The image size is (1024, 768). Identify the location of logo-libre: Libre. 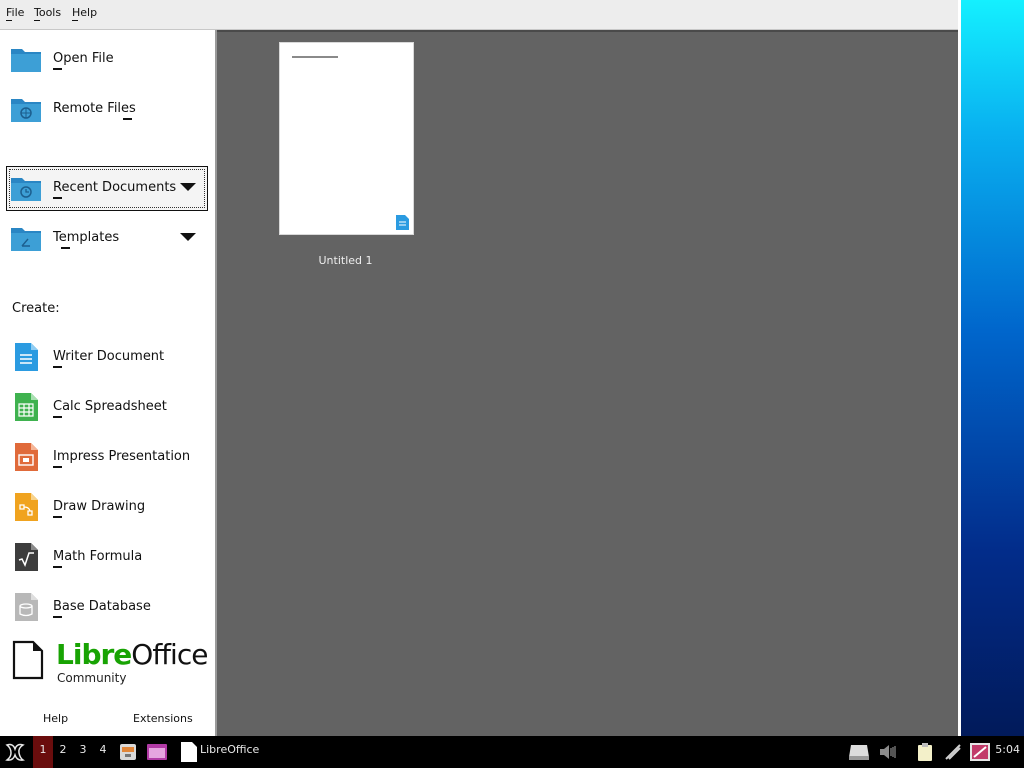
(94, 654).